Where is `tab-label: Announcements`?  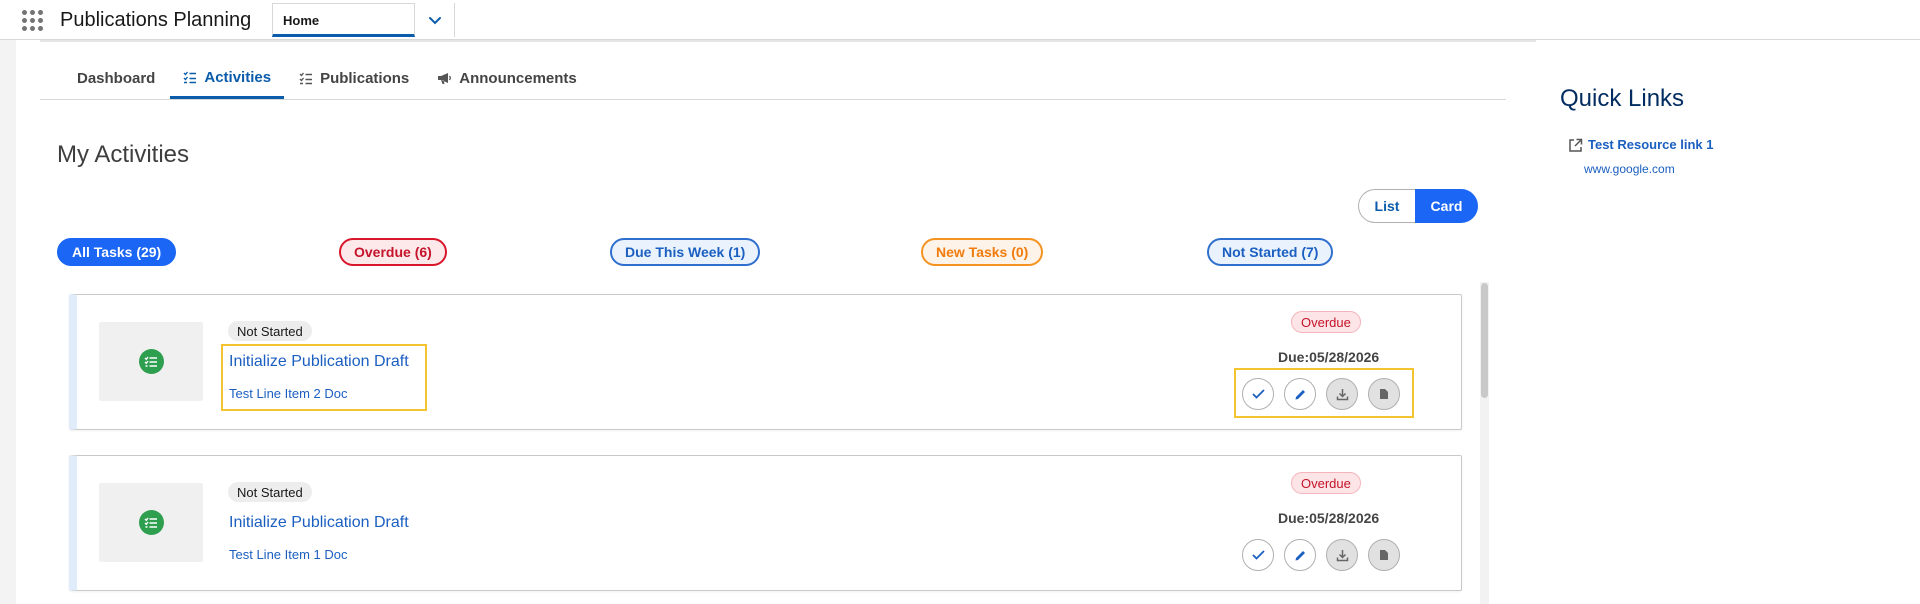 tab-label: Announcements is located at coordinates (518, 78).